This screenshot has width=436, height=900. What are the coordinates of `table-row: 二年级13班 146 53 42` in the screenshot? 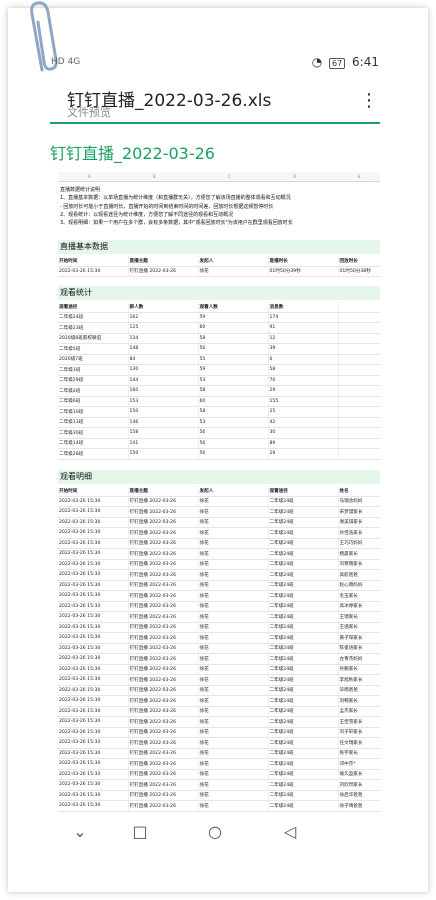 It's located at (219, 422).